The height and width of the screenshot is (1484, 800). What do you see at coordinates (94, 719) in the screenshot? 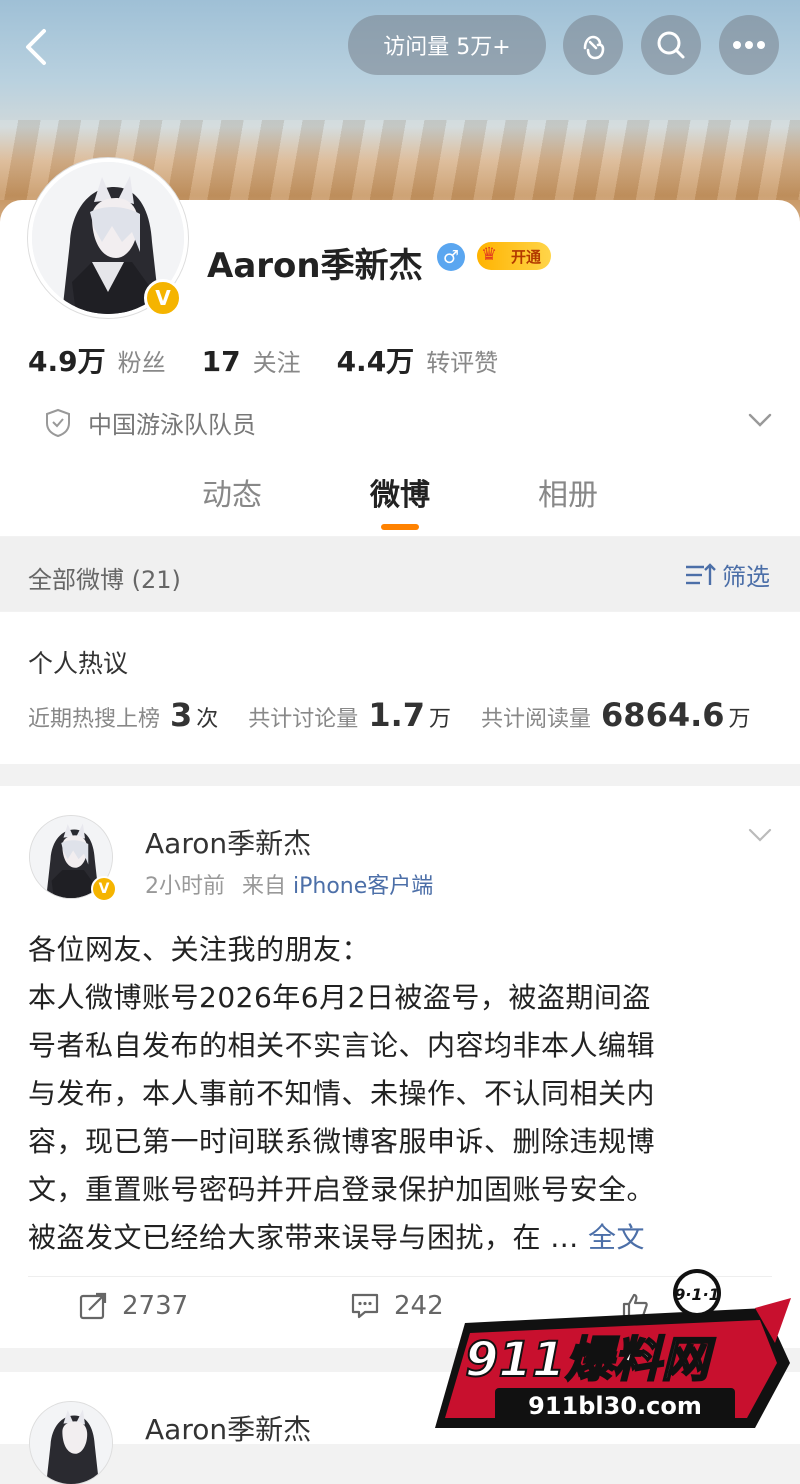
I see `hot-search-label: 近期热搜上榜` at bounding box center [94, 719].